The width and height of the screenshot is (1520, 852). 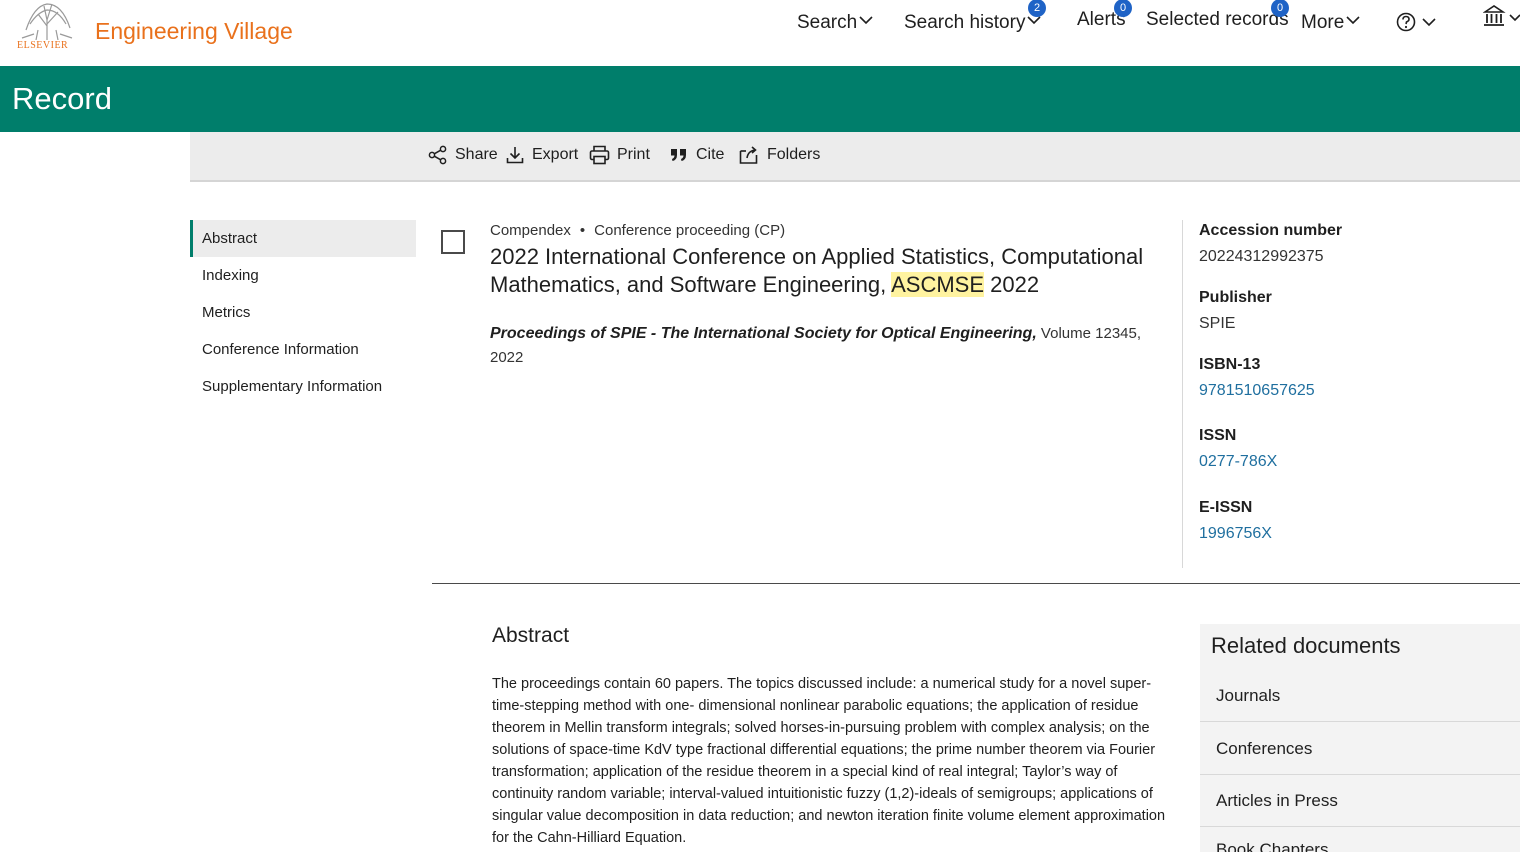 I want to click on isbn-label: ISBN-13, so click(x=1230, y=364).